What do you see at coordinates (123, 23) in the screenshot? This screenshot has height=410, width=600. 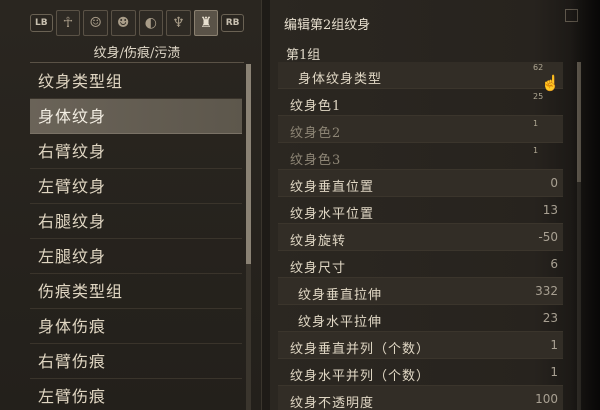 I see `mask-icon: ☻` at bounding box center [123, 23].